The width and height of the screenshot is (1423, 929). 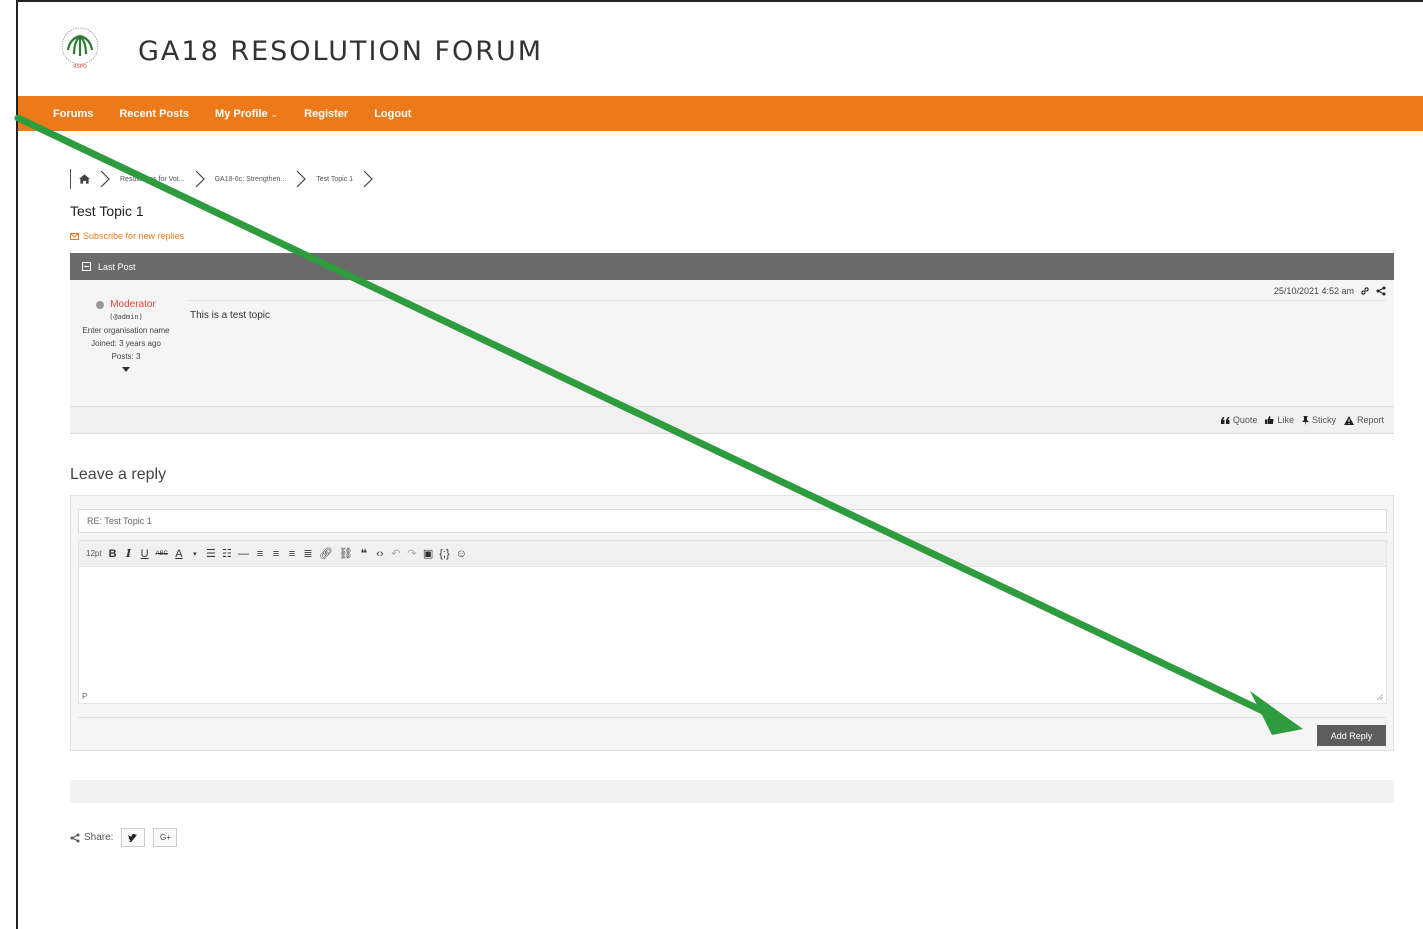 I want to click on add-reply-button: Add Reply, so click(x=1351, y=735).